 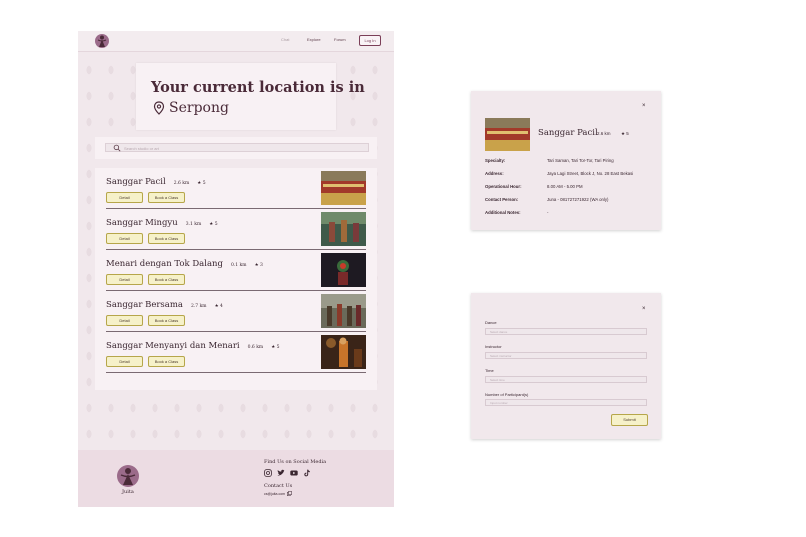 I want to click on detail-studio-name: Sanggar Pacil, so click(x=568, y=133).